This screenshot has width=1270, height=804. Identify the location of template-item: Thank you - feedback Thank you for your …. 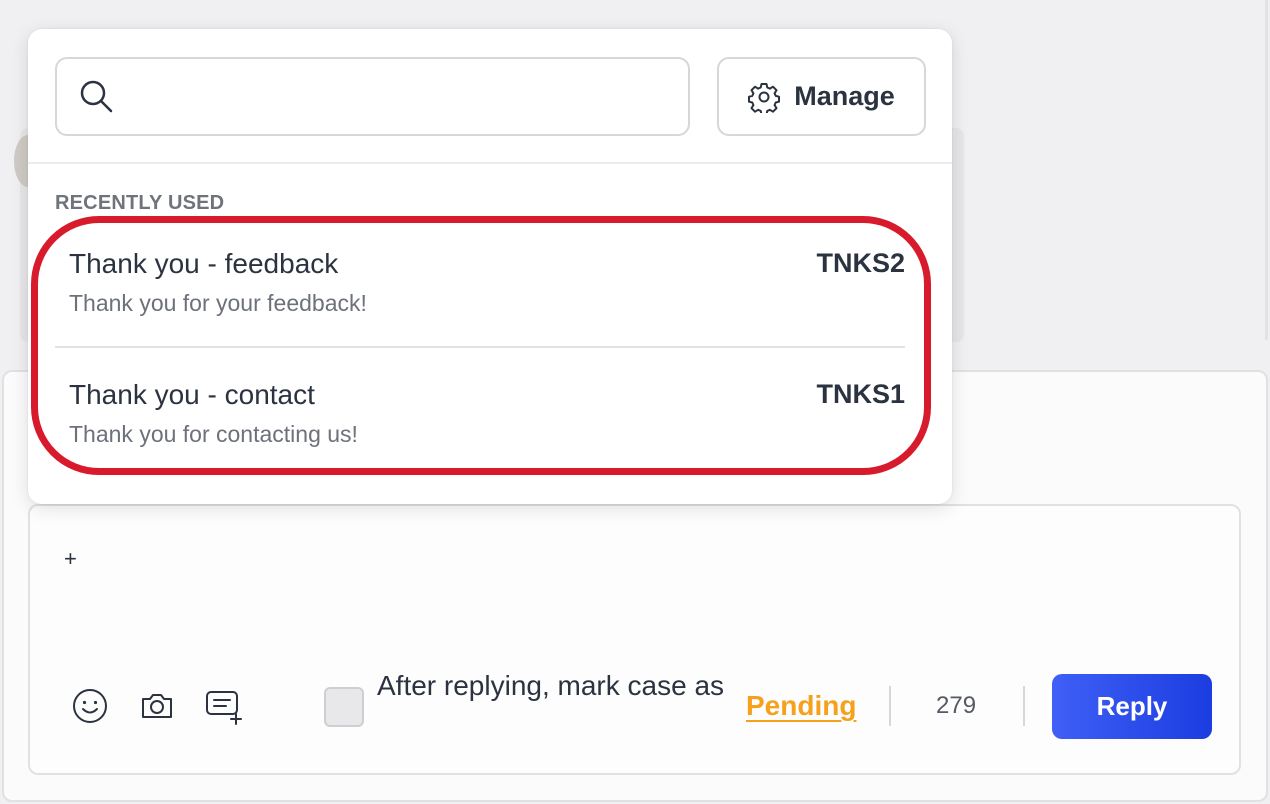
(480, 289).